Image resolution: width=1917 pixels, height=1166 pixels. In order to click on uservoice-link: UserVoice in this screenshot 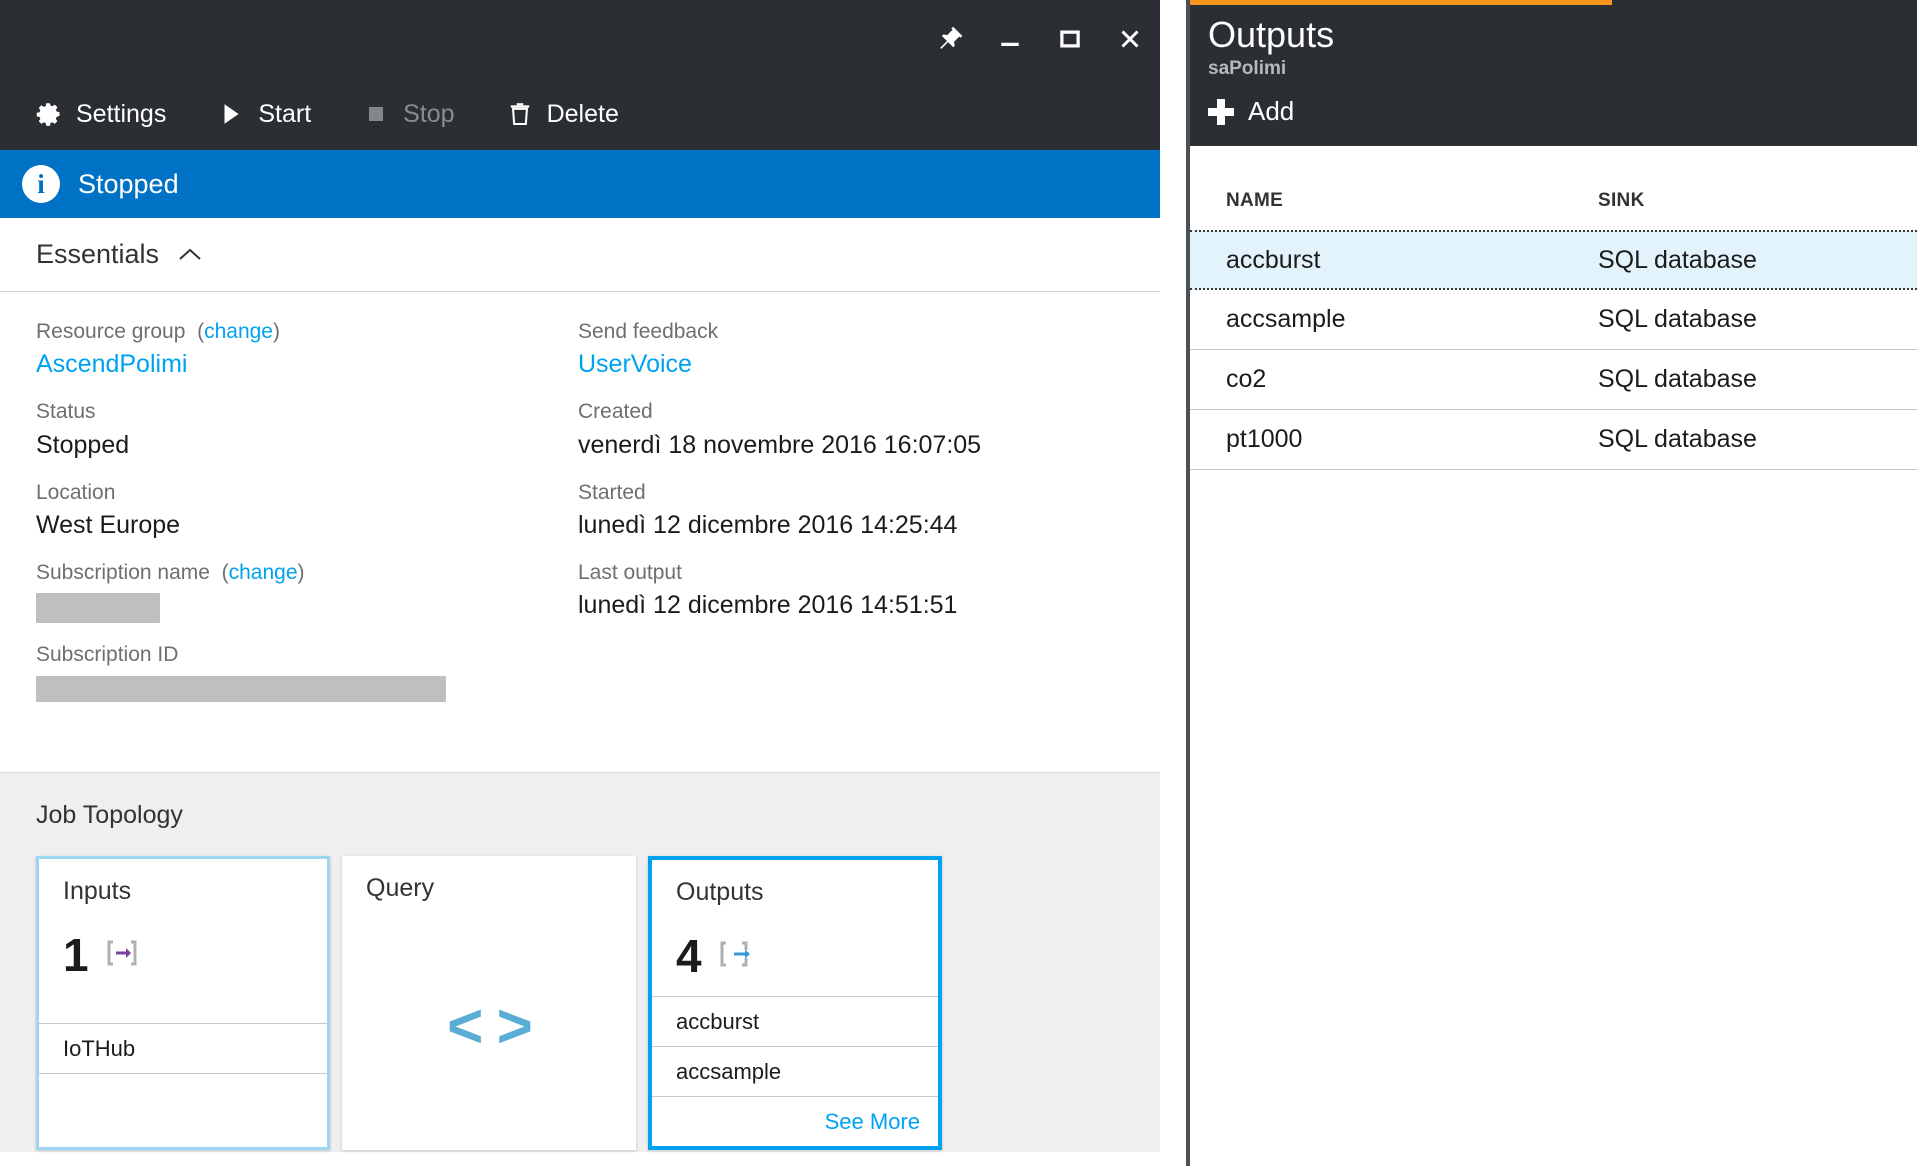, I will do `click(858, 364)`.